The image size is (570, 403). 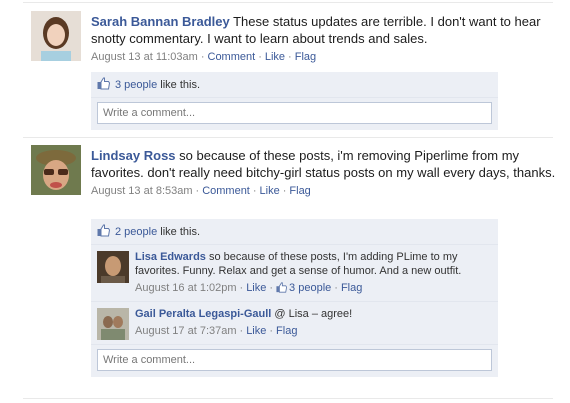 I want to click on comment-meta: August 16 at 1:02pm · Like · 3 people · Flag, so click(x=249, y=288).